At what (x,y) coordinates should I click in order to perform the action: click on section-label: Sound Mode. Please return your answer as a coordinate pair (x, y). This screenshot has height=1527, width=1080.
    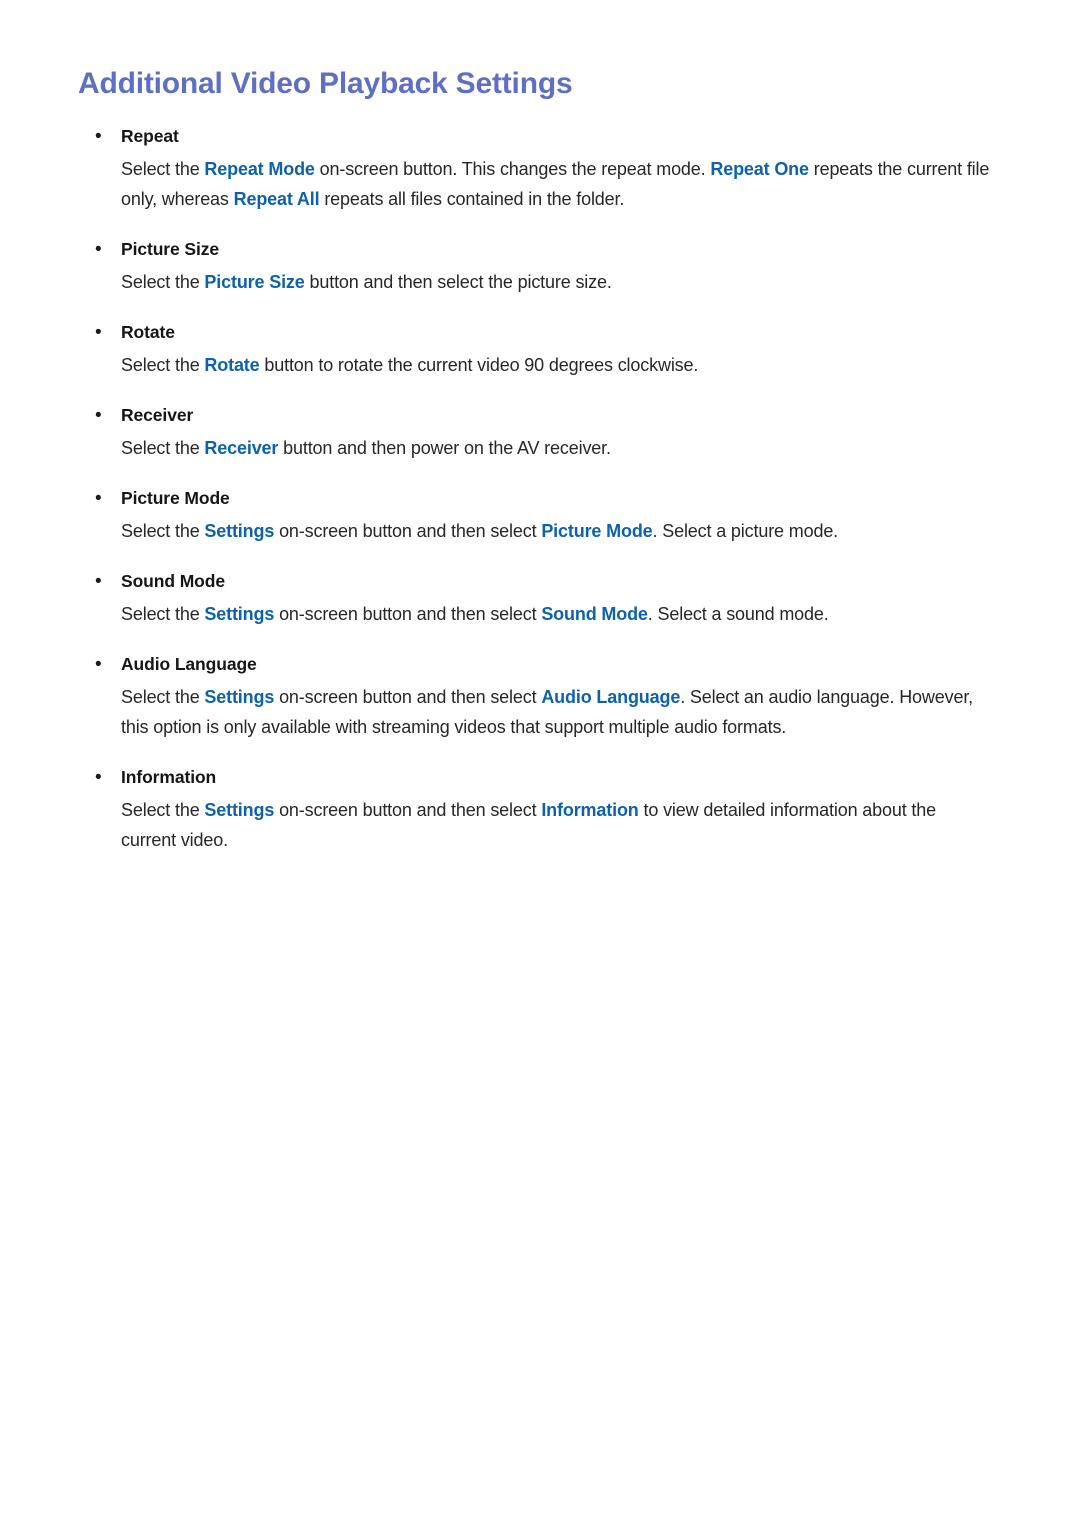
    Looking at the image, I should click on (173, 581).